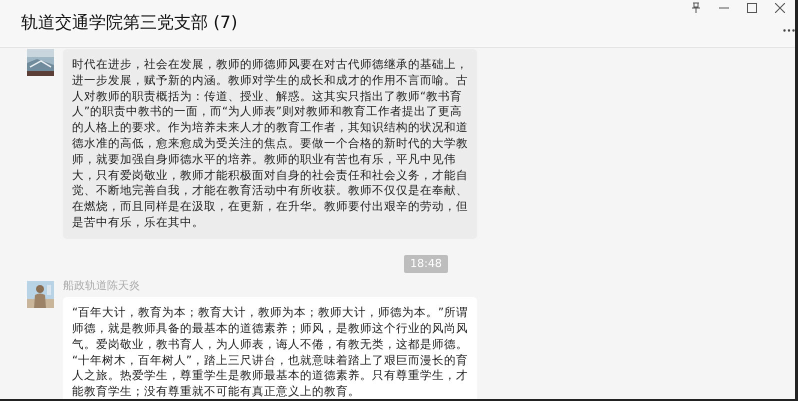 This screenshot has width=798, height=401. What do you see at coordinates (789, 30) in the screenshot?
I see `more-icon` at bounding box center [789, 30].